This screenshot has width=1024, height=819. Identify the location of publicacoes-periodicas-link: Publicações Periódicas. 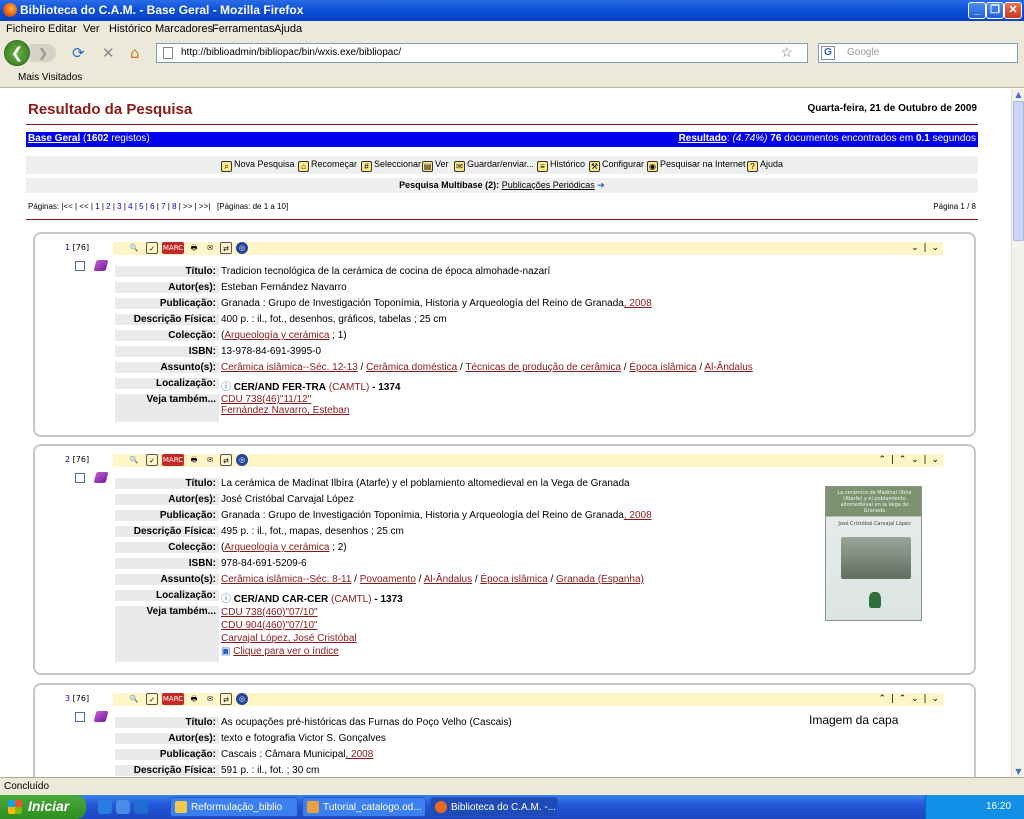
(548, 185).